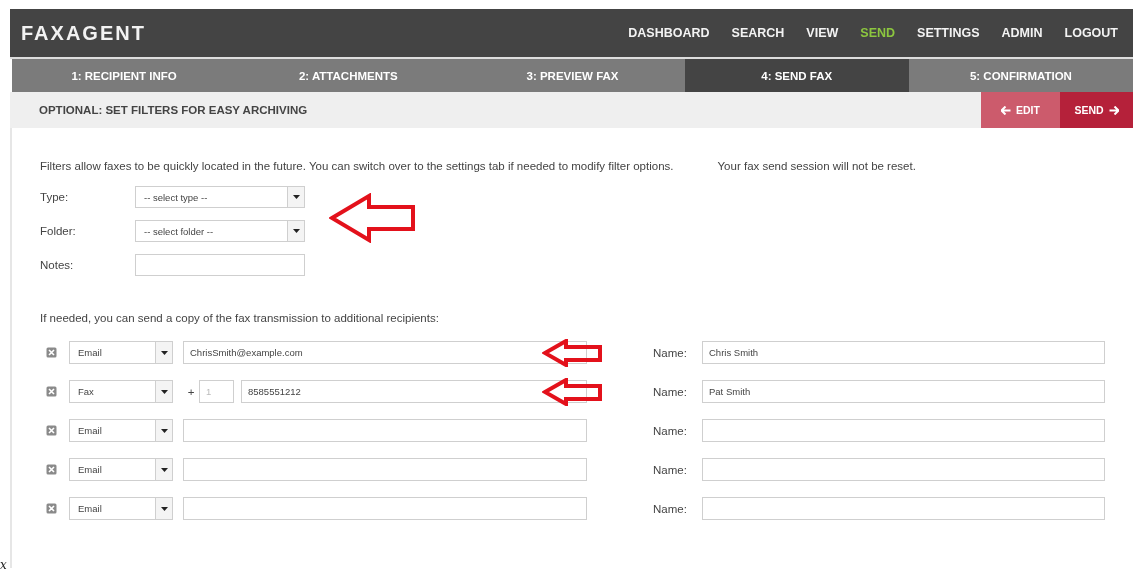 This screenshot has height=571, width=1133. Describe the element at coordinates (903, 391) in the screenshot. I see `name-field: Pat Smith` at that location.